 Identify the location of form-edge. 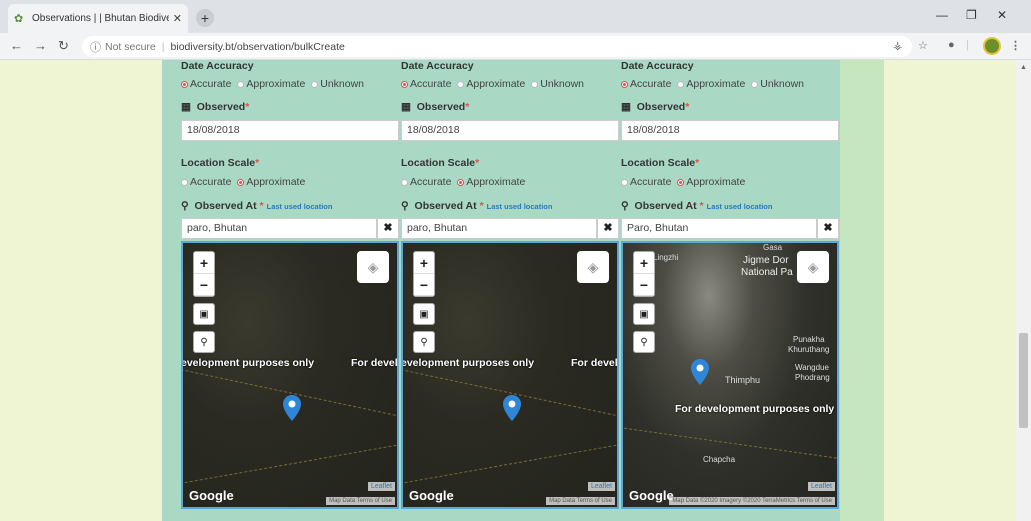
(862, 290).